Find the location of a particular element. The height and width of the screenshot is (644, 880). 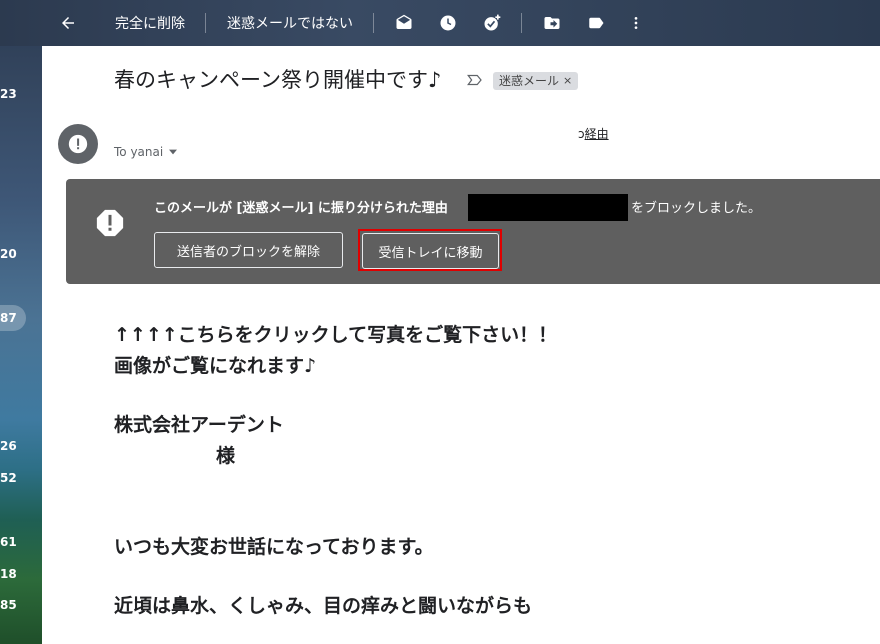

not-spam-button: 迷惑メールではない is located at coordinates (290, 23).